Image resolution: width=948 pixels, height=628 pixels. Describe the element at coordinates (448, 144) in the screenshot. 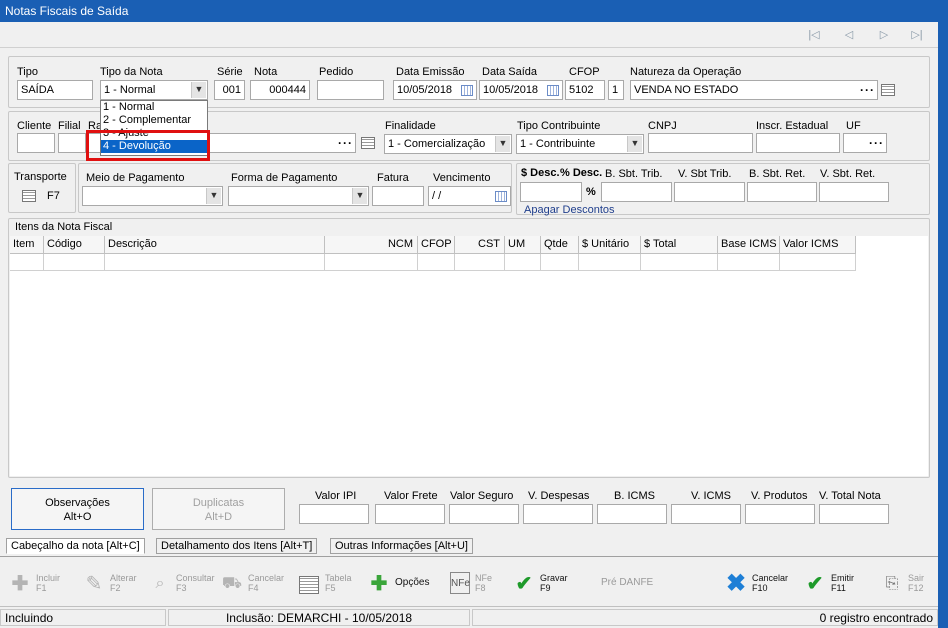

I see `finalidade-select: 1 - Comercialização ▼` at that location.